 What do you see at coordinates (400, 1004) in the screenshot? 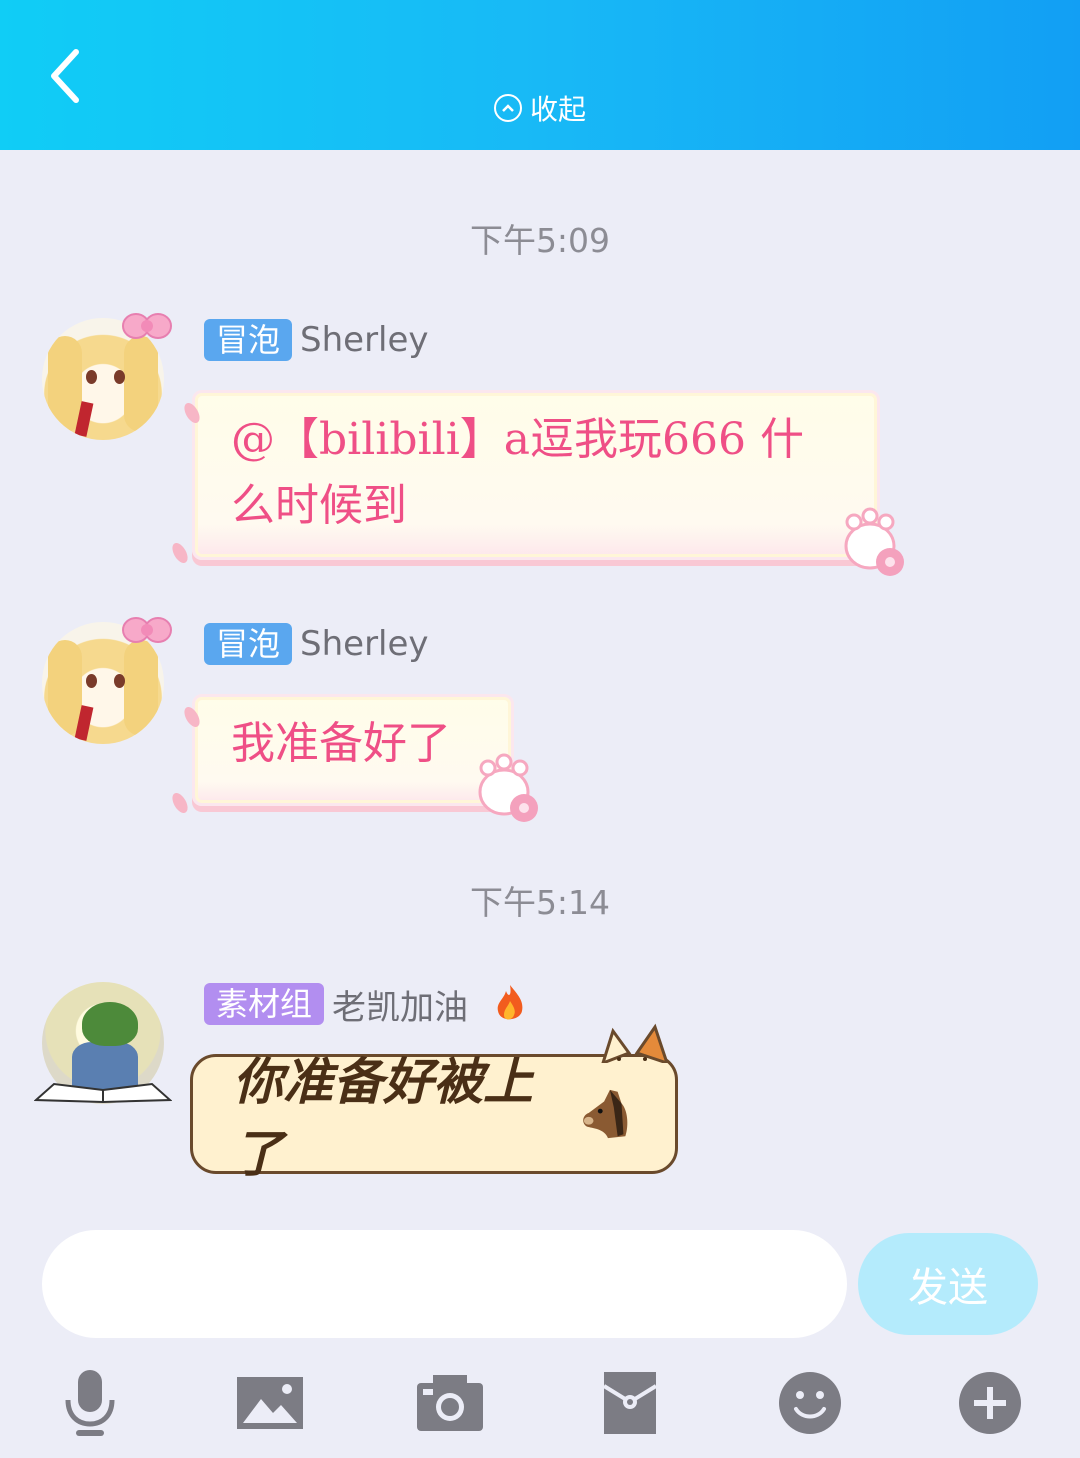
I see `sender-name: 老凯加油` at bounding box center [400, 1004].